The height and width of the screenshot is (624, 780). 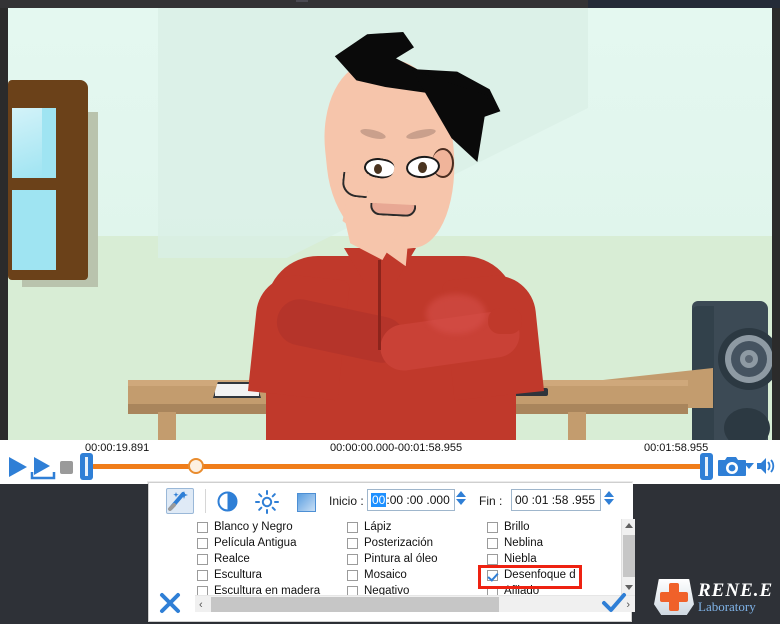 What do you see at coordinates (417, 500) in the screenshot?
I see `inicio-rest-segments: :00 :00 .000` at bounding box center [417, 500].